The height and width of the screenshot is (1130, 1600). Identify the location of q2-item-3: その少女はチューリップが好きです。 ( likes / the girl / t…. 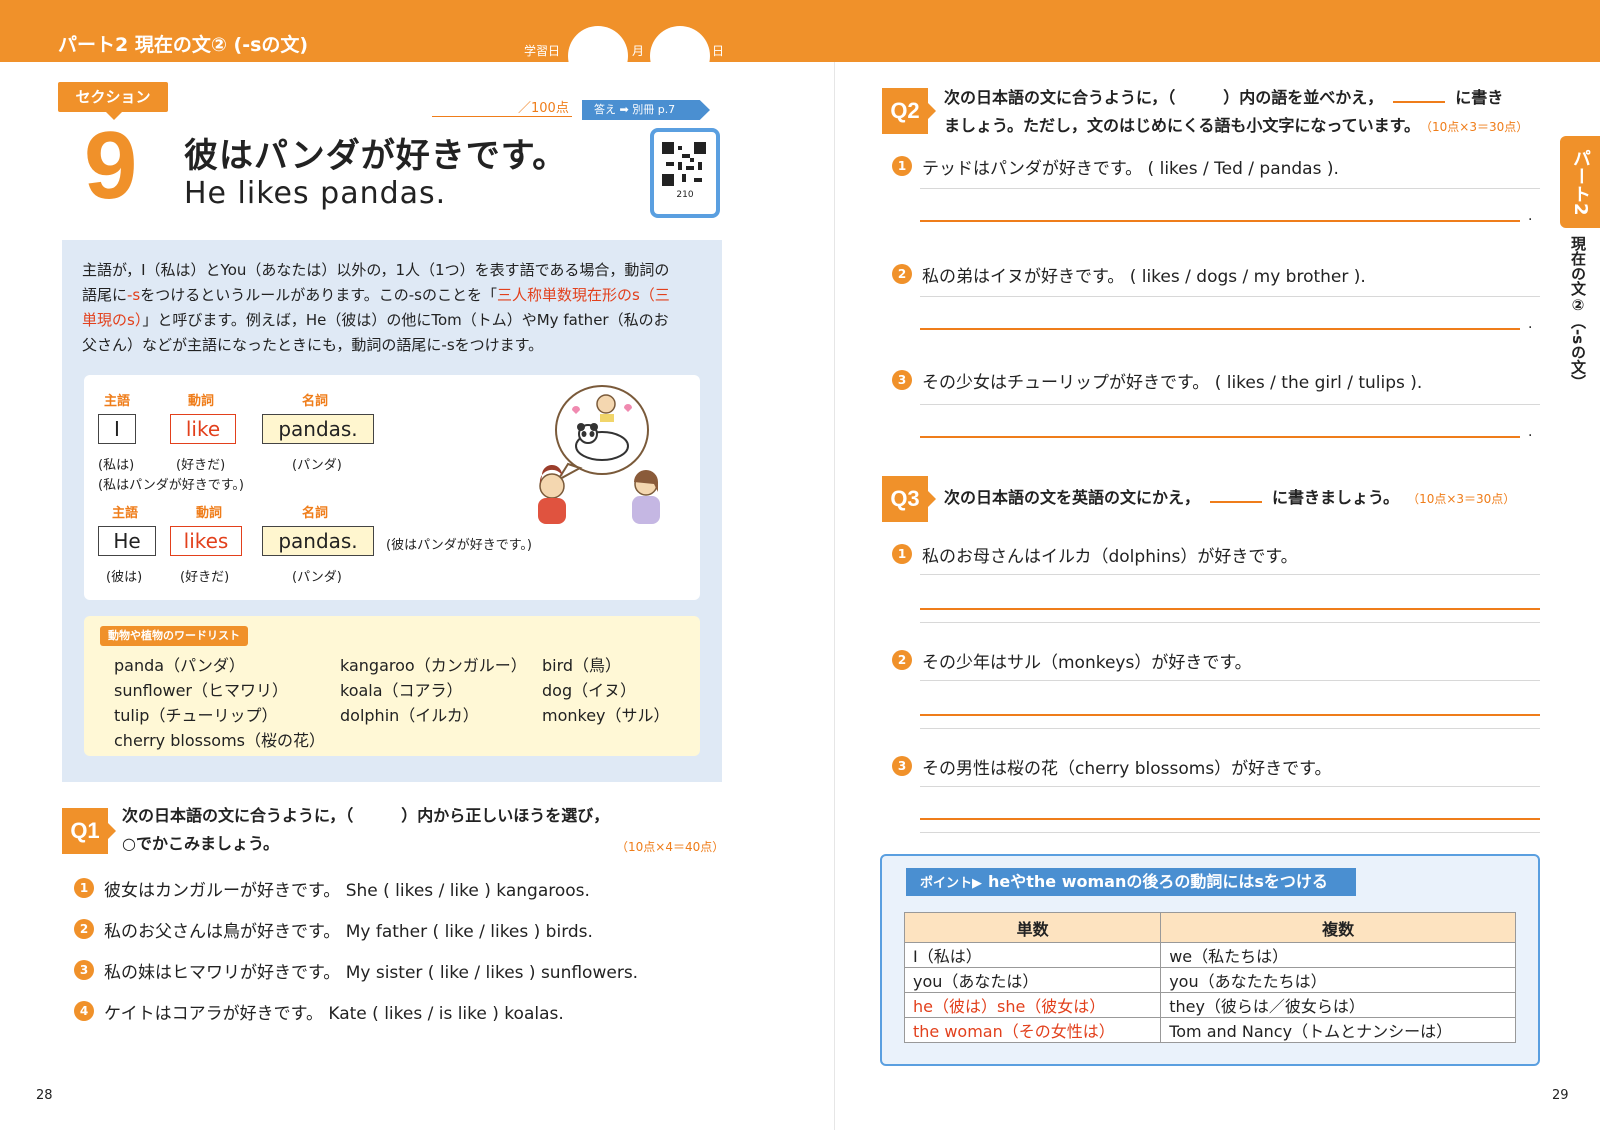
(1172, 383).